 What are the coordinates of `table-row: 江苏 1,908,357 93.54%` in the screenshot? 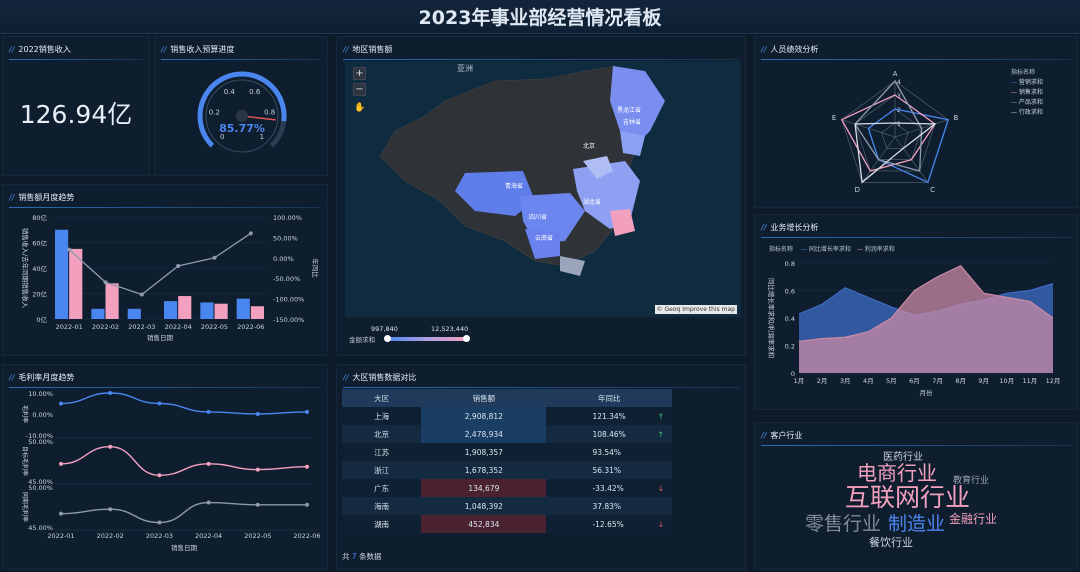 It's located at (507, 452).